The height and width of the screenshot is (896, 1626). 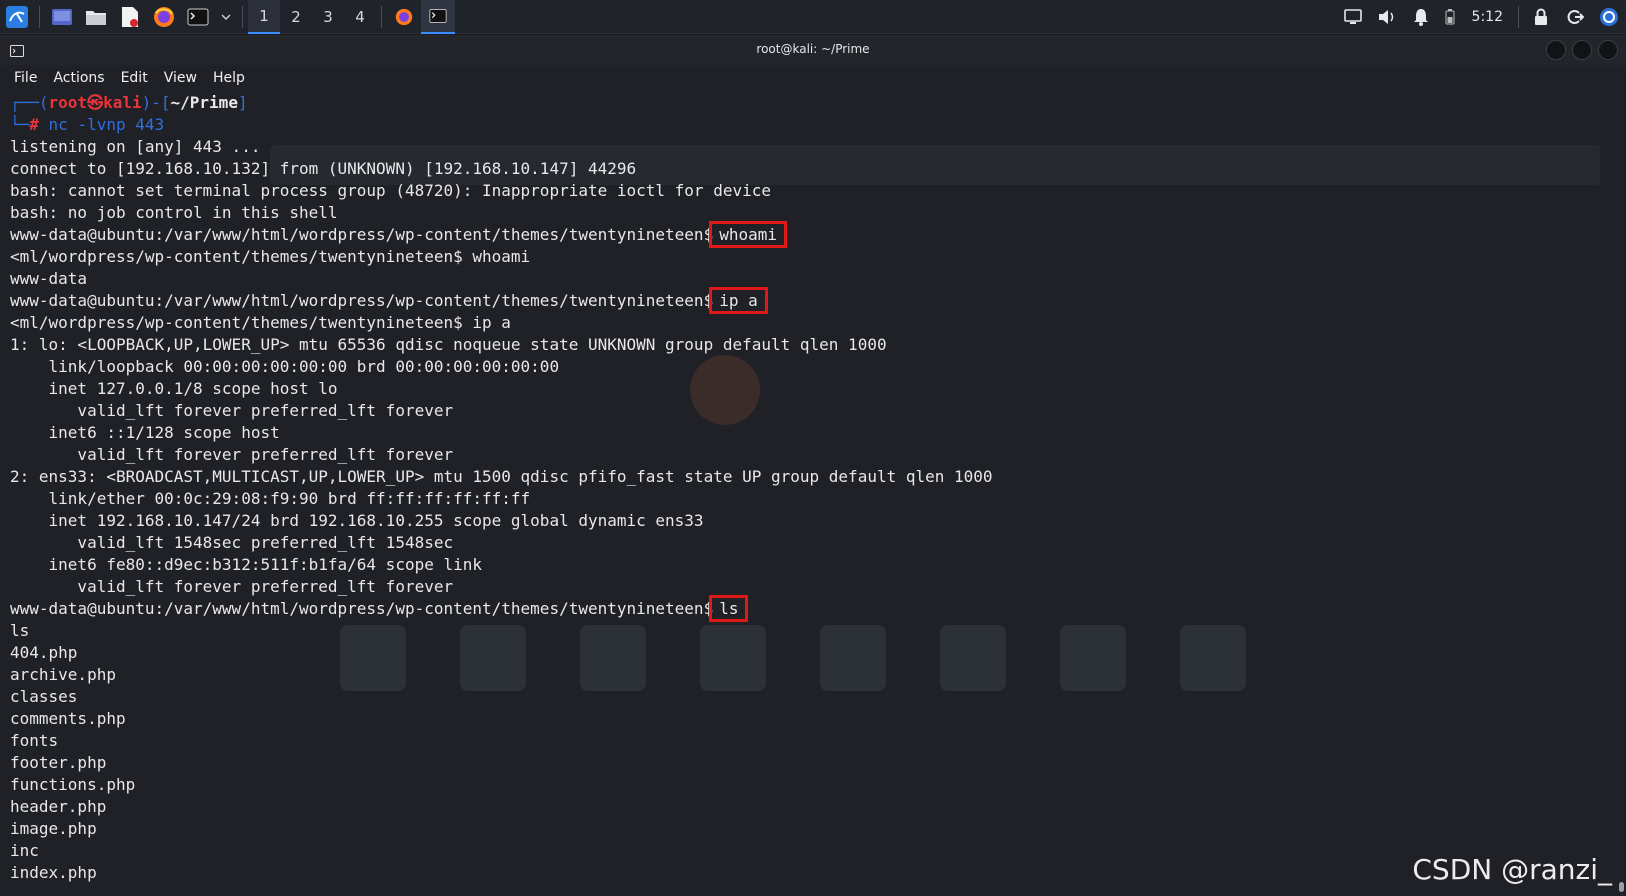 I want to click on output-line: fonts, so click(x=34, y=740).